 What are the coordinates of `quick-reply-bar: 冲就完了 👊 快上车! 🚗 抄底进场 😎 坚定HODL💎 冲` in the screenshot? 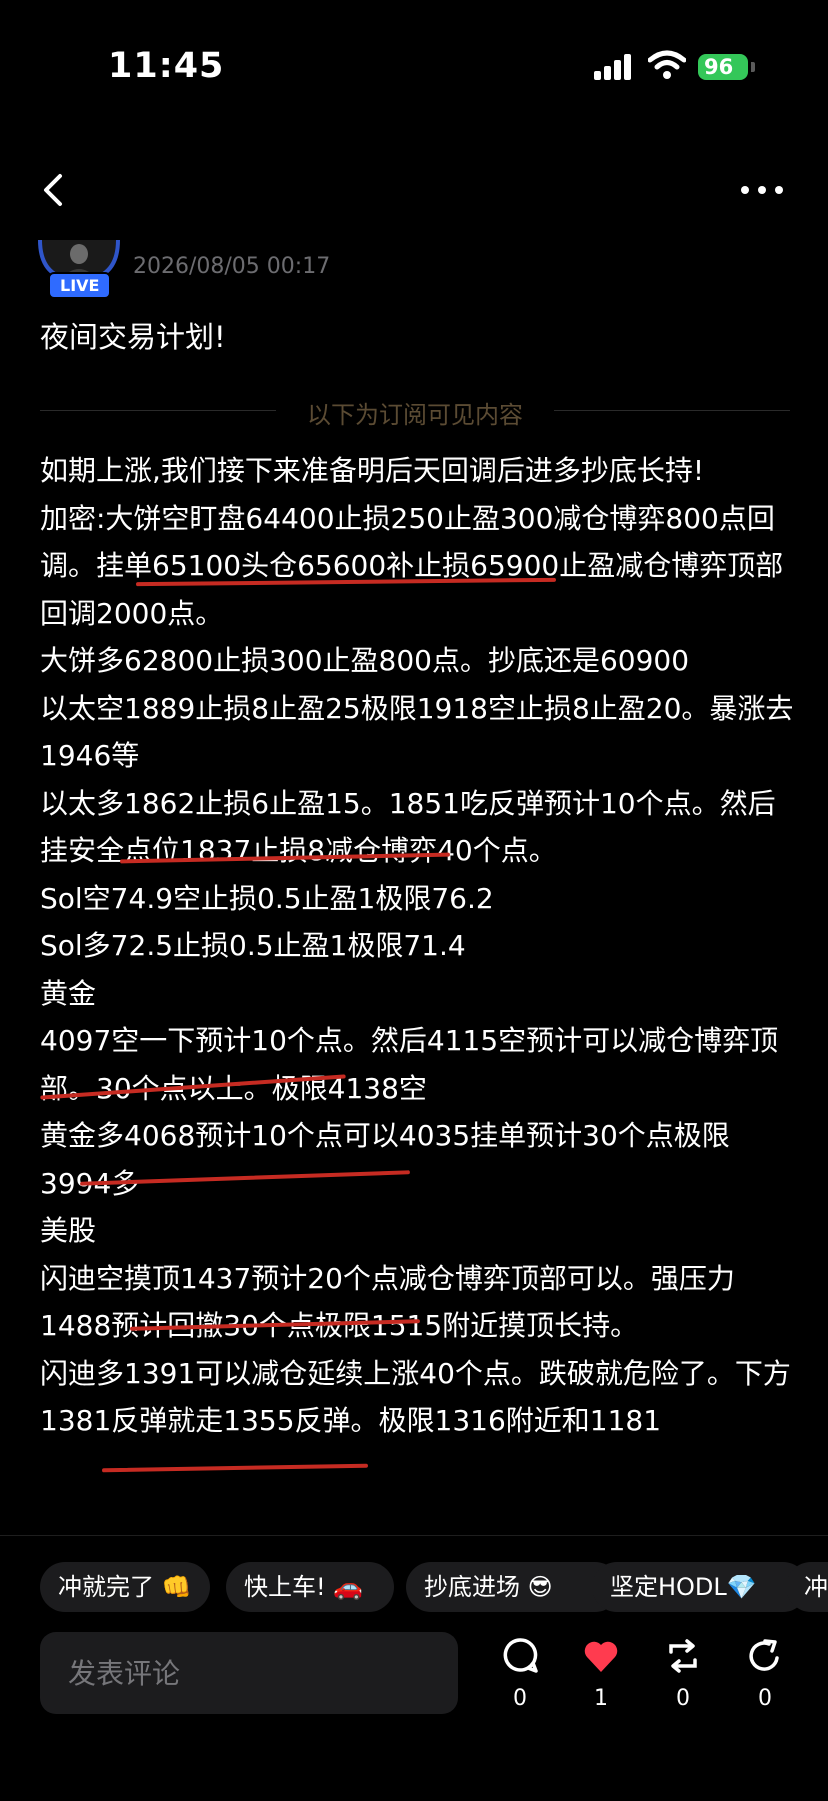 It's located at (434, 1587).